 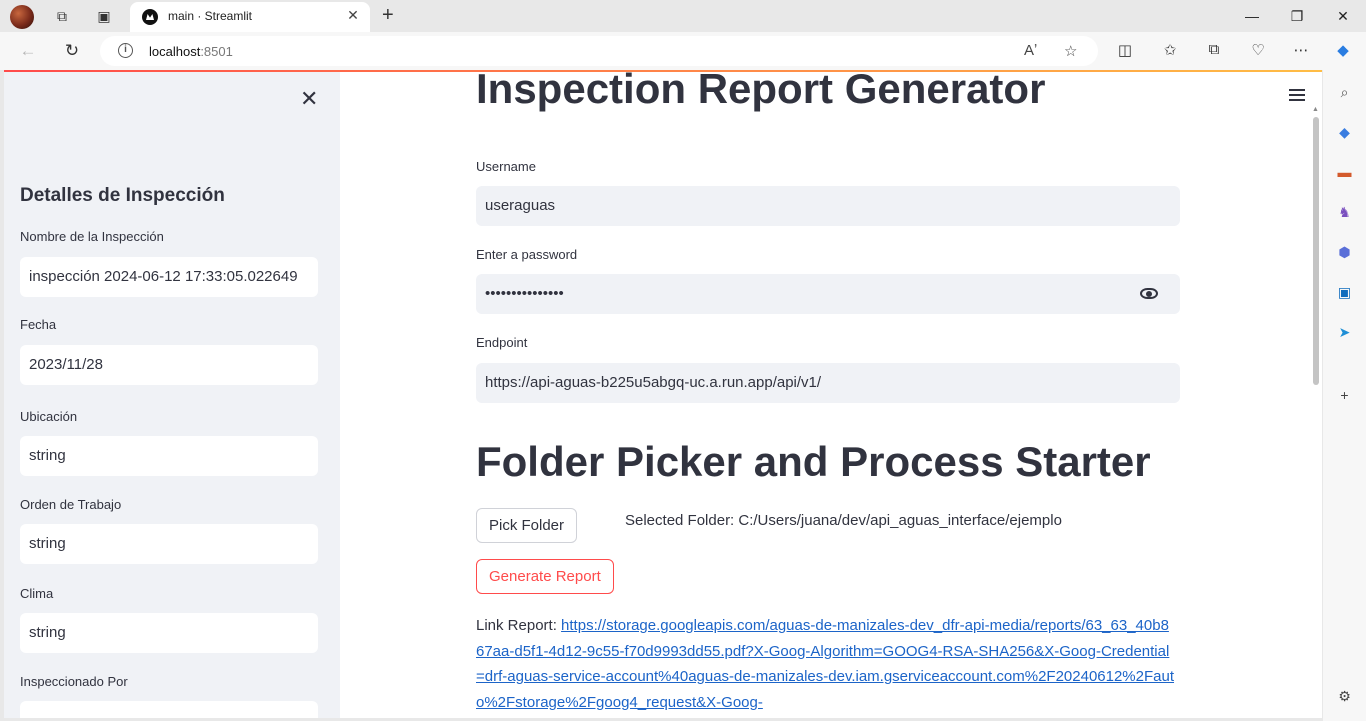 I want to click on tools-icon: ▬, so click(x=1344, y=172).